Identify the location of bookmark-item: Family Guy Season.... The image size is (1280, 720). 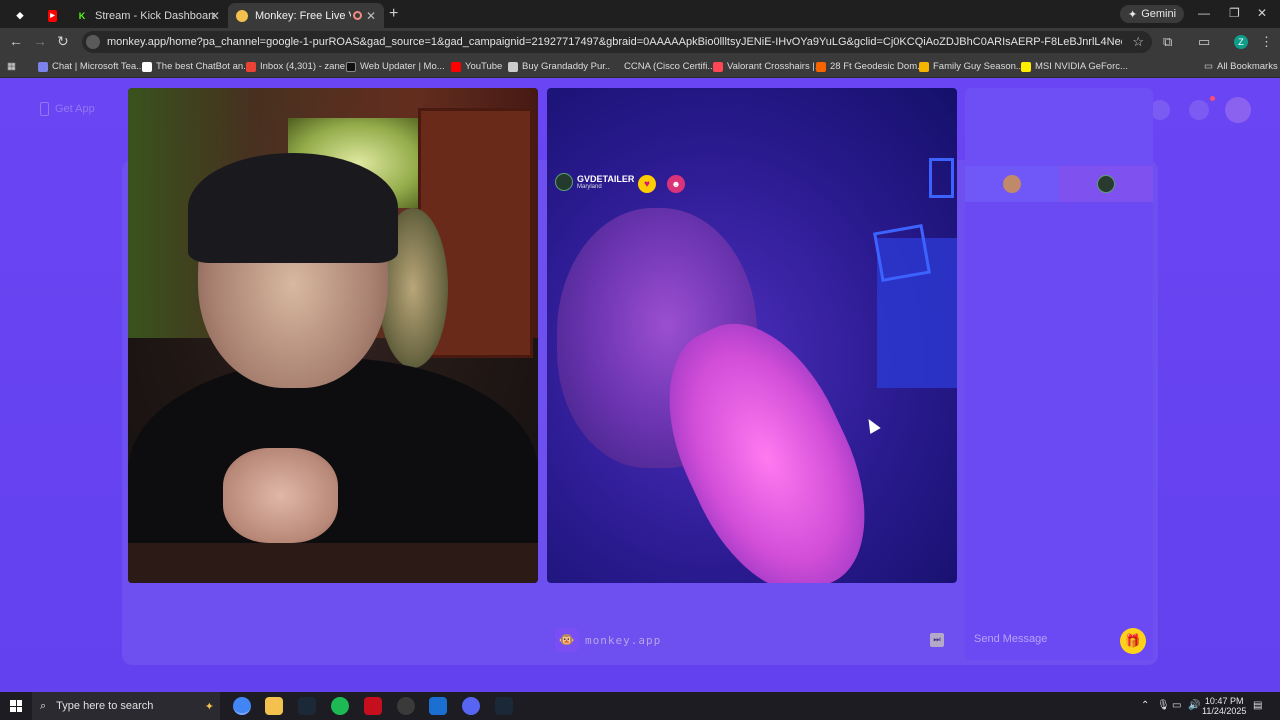
(971, 66).